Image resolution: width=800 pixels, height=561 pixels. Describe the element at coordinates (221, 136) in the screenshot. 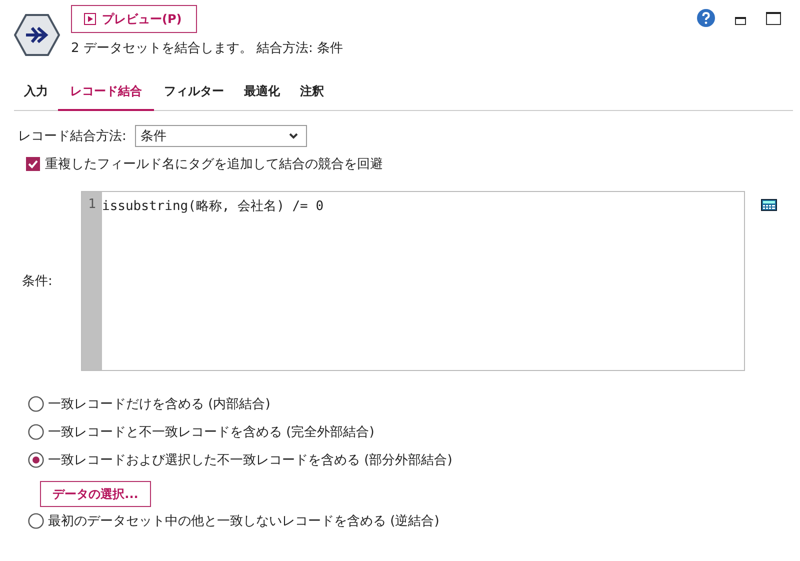

I see `method-dropdown: 条件` at that location.